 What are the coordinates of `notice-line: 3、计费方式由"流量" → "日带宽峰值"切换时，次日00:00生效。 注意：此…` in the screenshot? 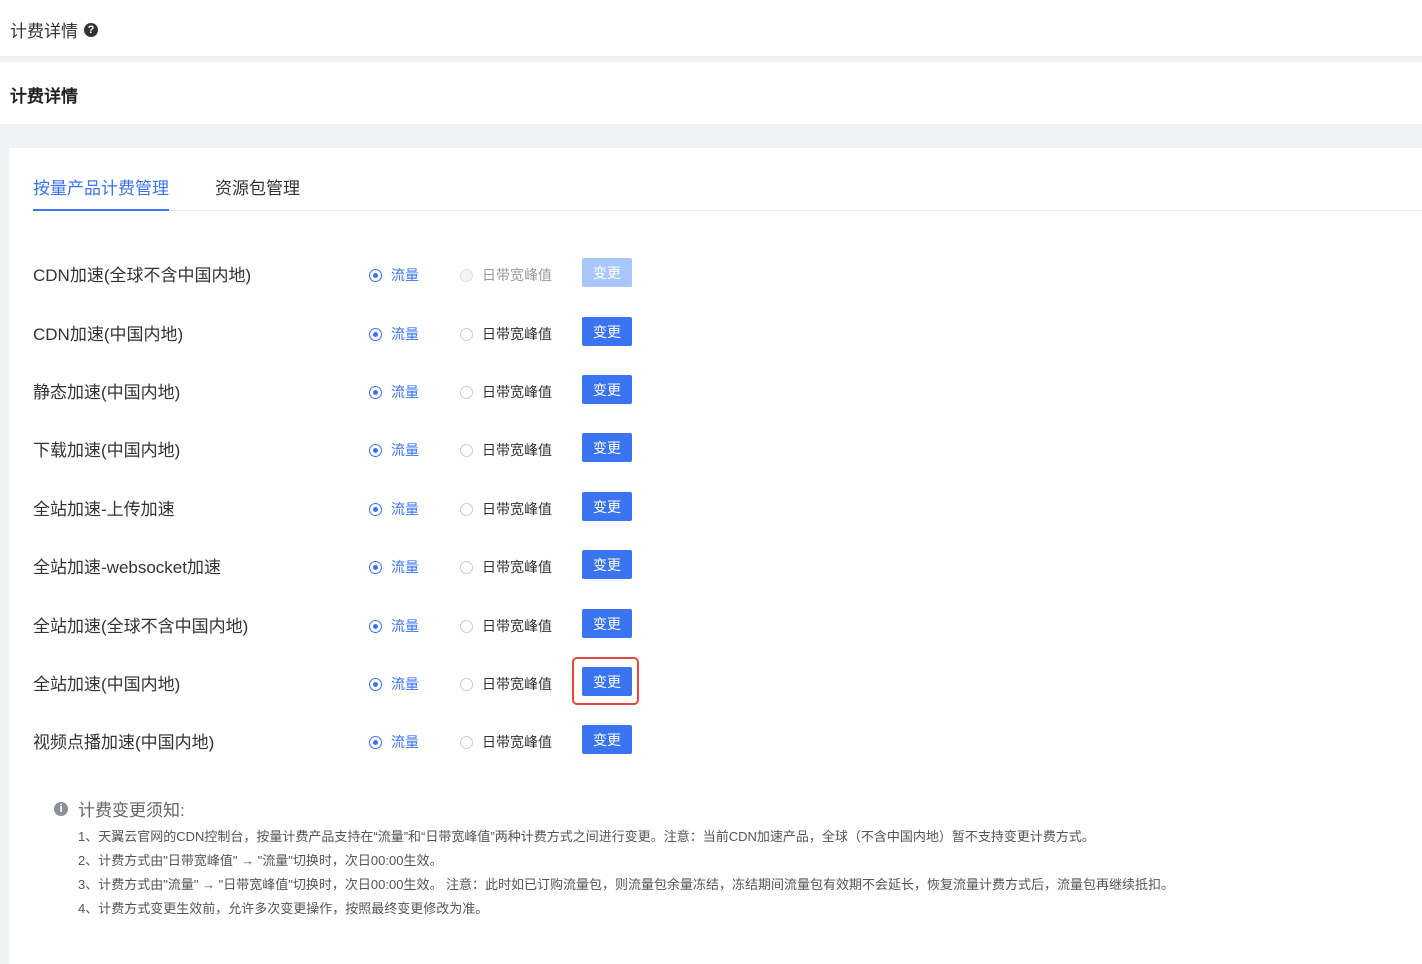 It's located at (626, 884).